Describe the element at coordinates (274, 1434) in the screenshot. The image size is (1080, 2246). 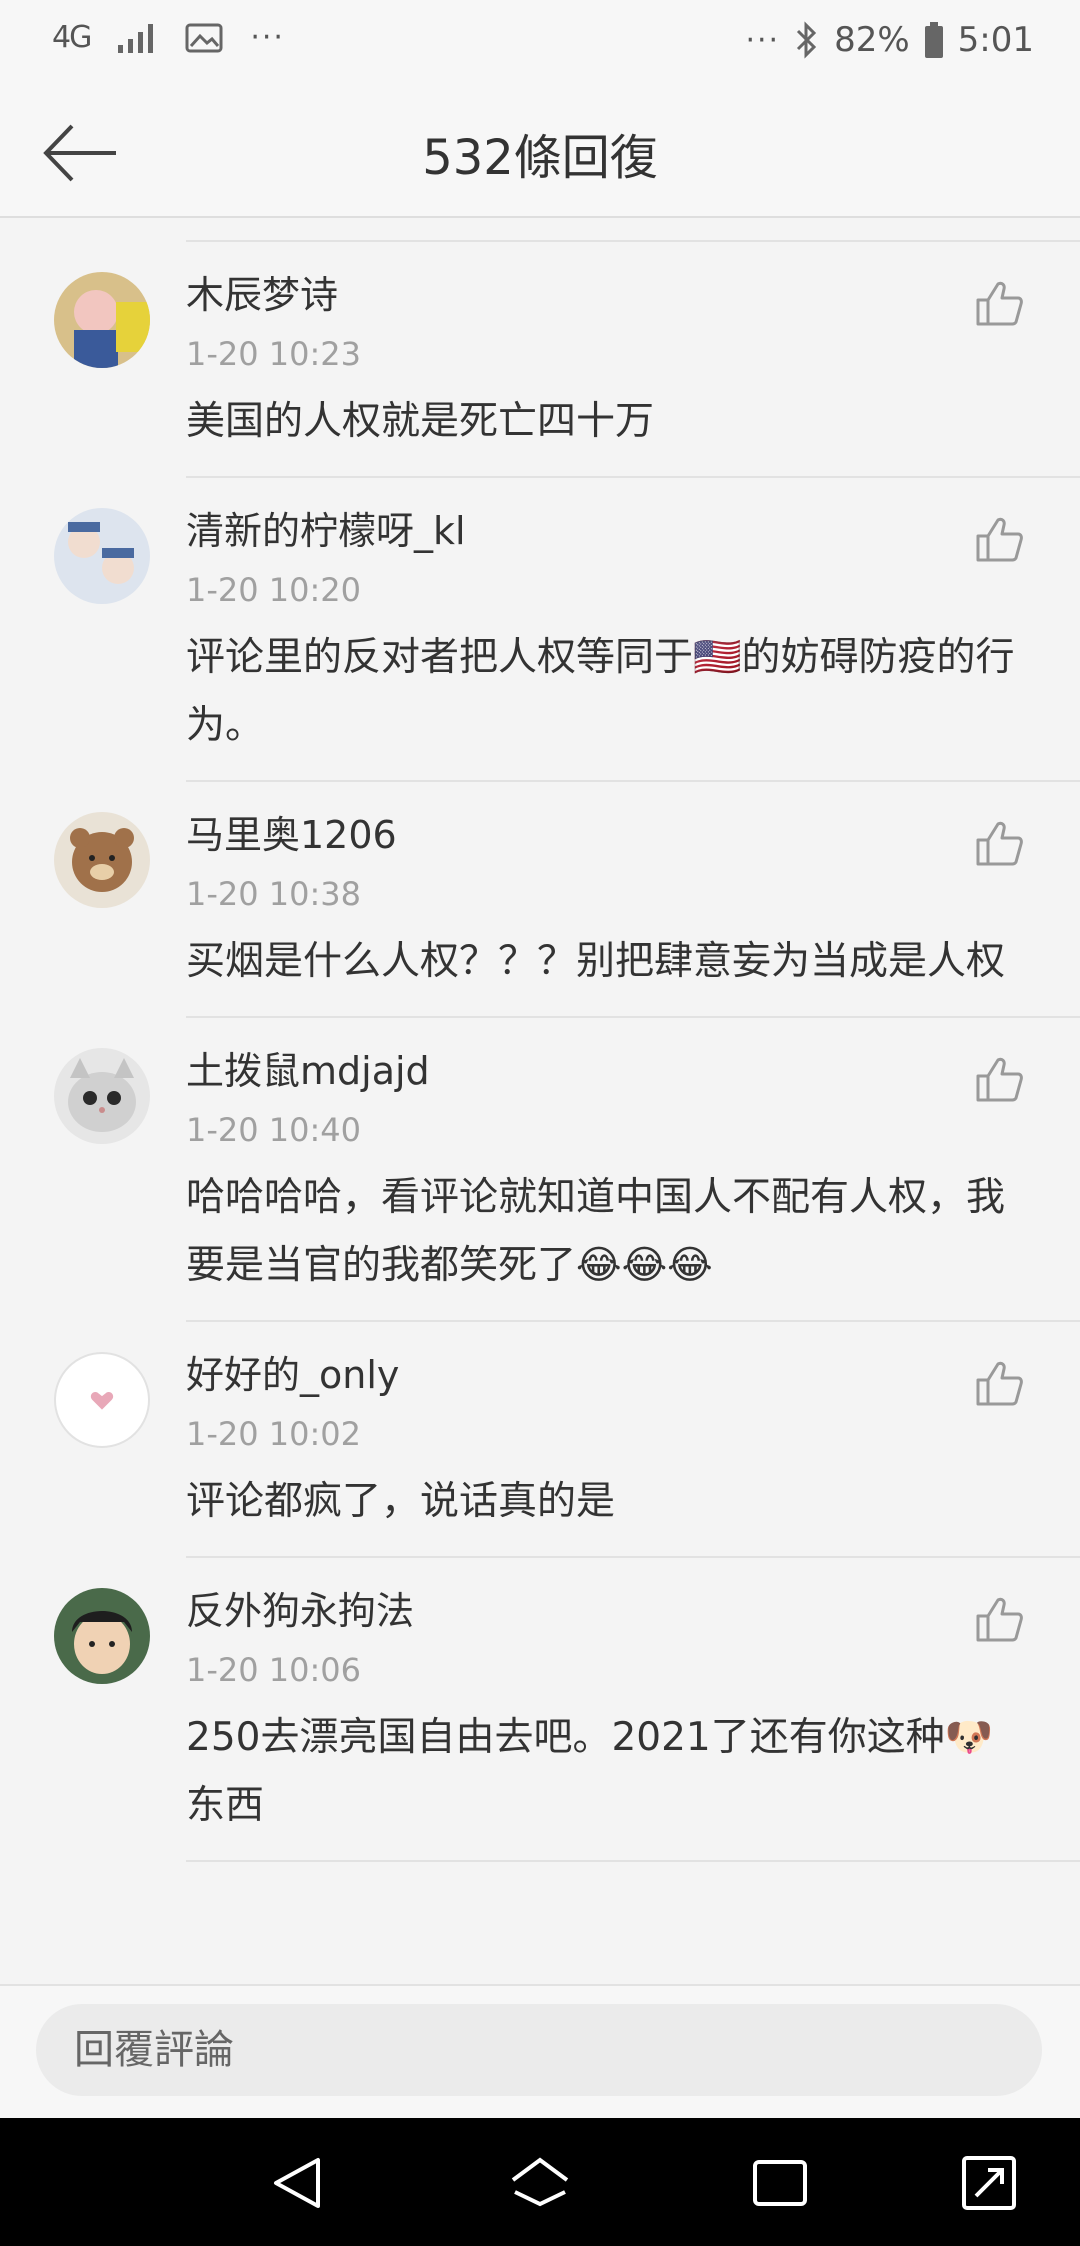
I see `comment-time: 1-20 10:02` at that location.